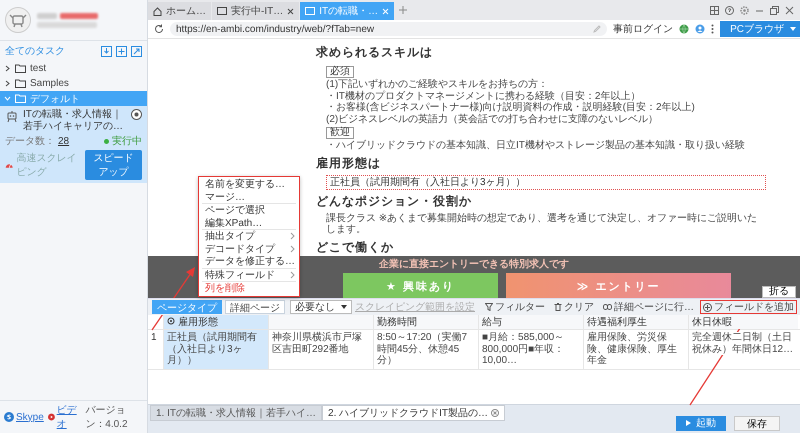 The height and width of the screenshot is (433, 800). Describe the element at coordinates (558, 307) in the screenshot. I see `trash-icon` at that location.